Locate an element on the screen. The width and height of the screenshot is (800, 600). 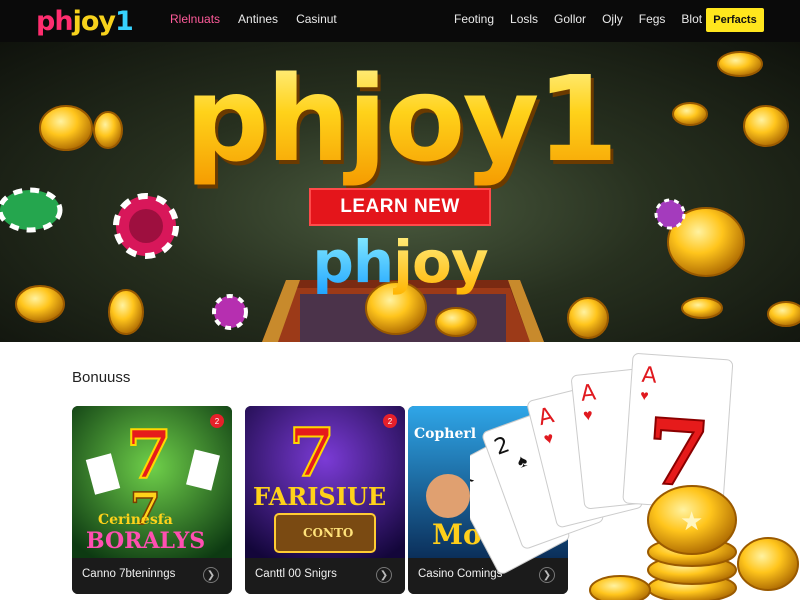
nav-item-4: Feoting is located at coordinates (474, 19).